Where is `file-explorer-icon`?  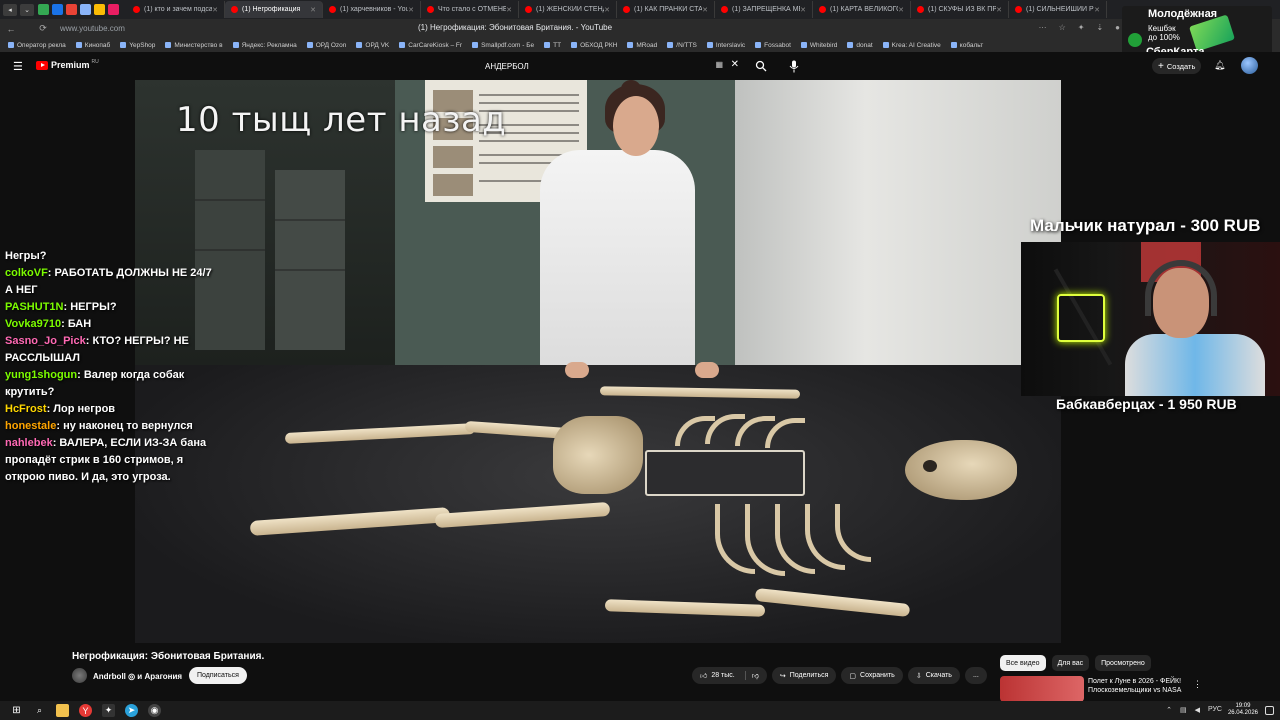 file-explorer-icon is located at coordinates (62, 710).